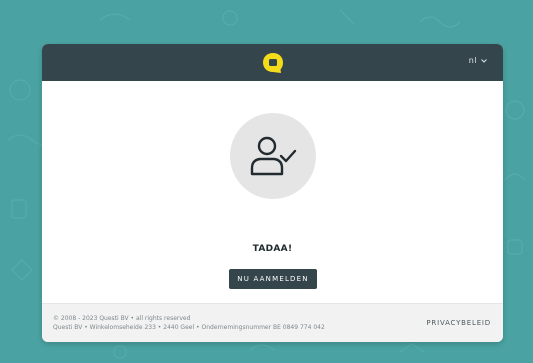 Image resolution: width=533 pixels, height=363 pixels. What do you see at coordinates (273, 279) in the screenshot?
I see `login-now-button: NU AANMELDEN` at bounding box center [273, 279].